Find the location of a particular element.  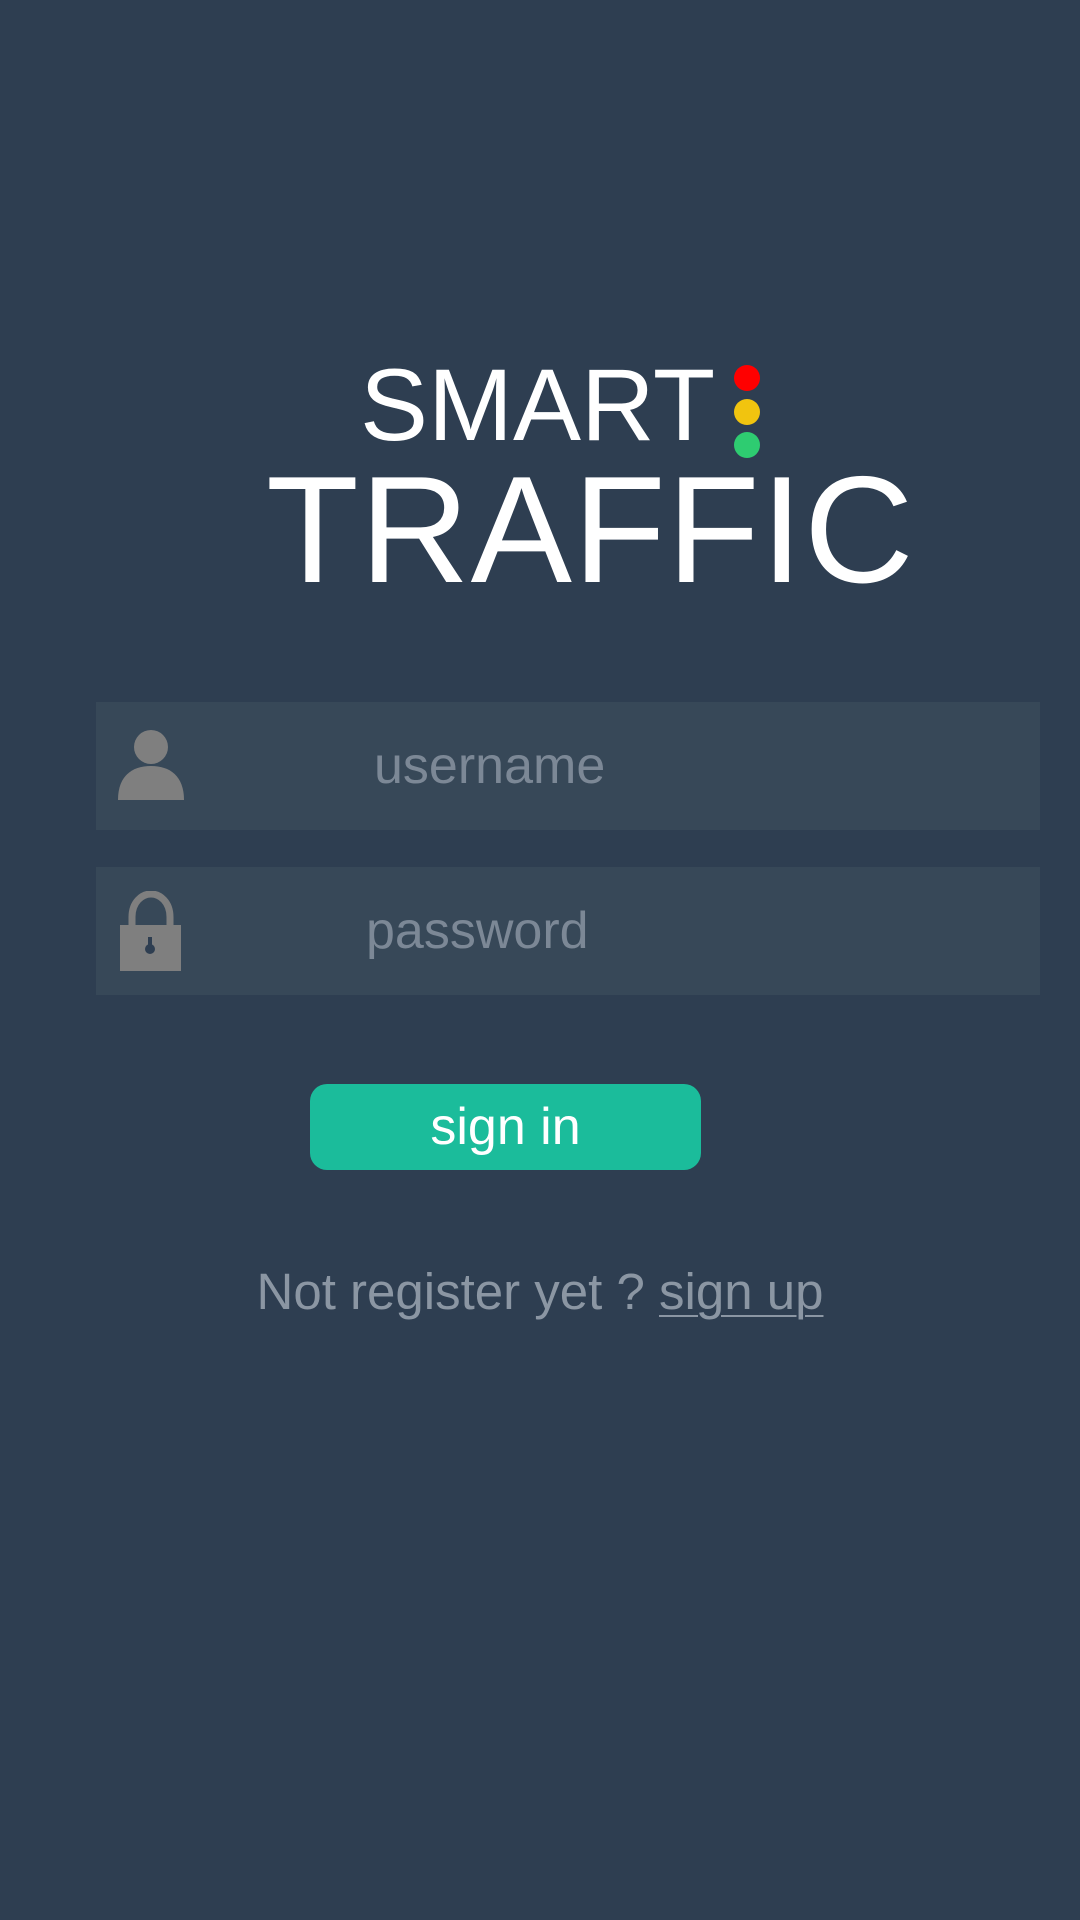

user-icon is located at coordinates (157, 766).